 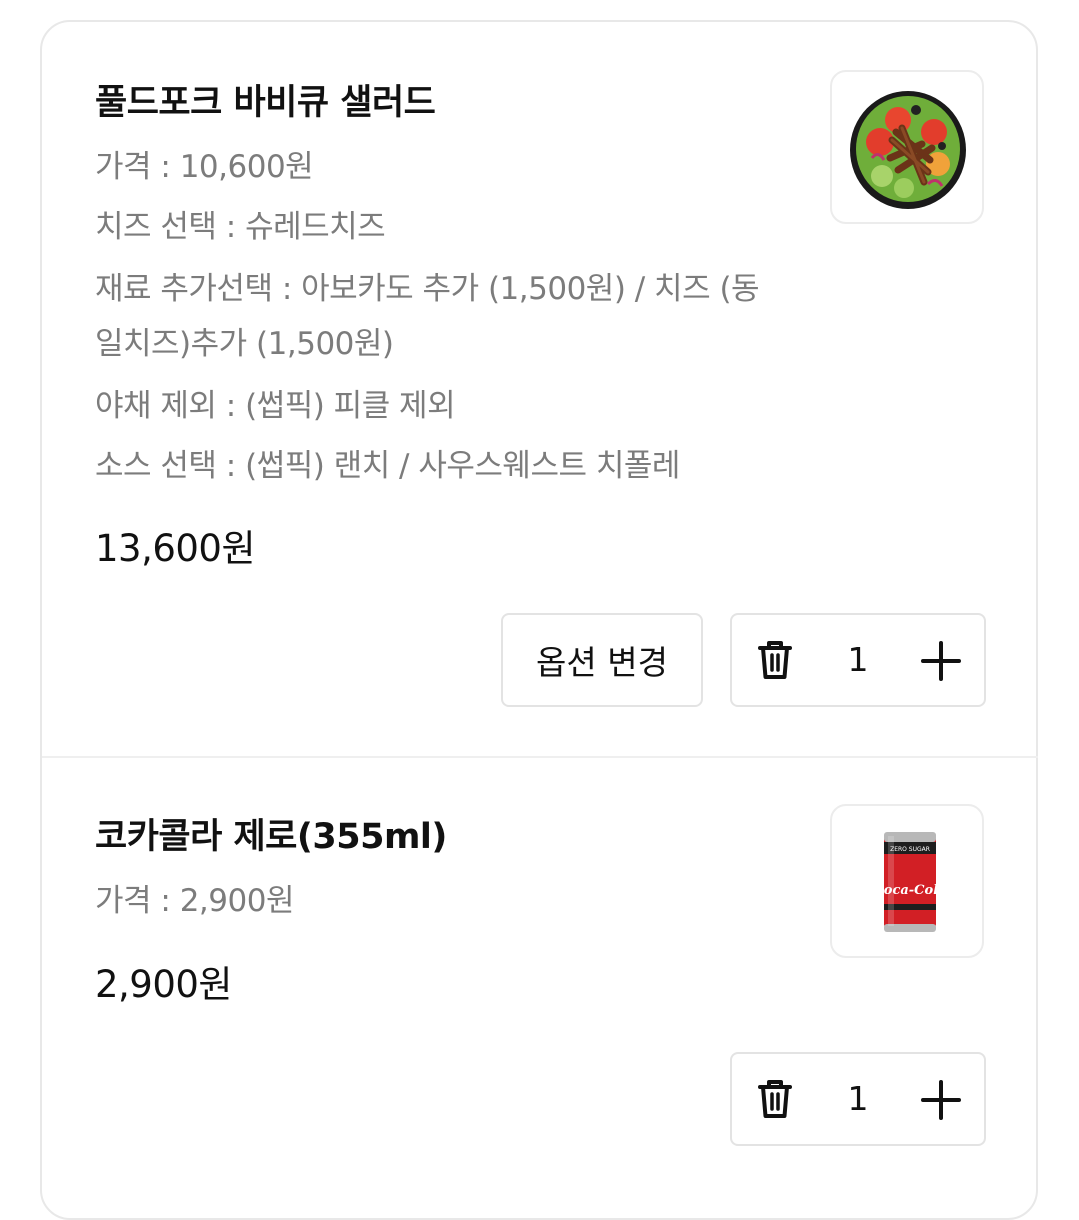 What do you see at coordinates (175, 548) in the screenshot?
I see `item-total-price: 13,600원` at bounding box center [175, 548].